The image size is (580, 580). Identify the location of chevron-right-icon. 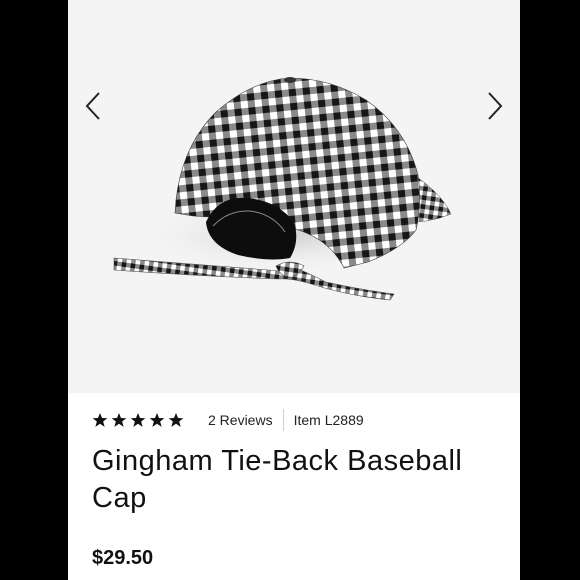
(495, 106).